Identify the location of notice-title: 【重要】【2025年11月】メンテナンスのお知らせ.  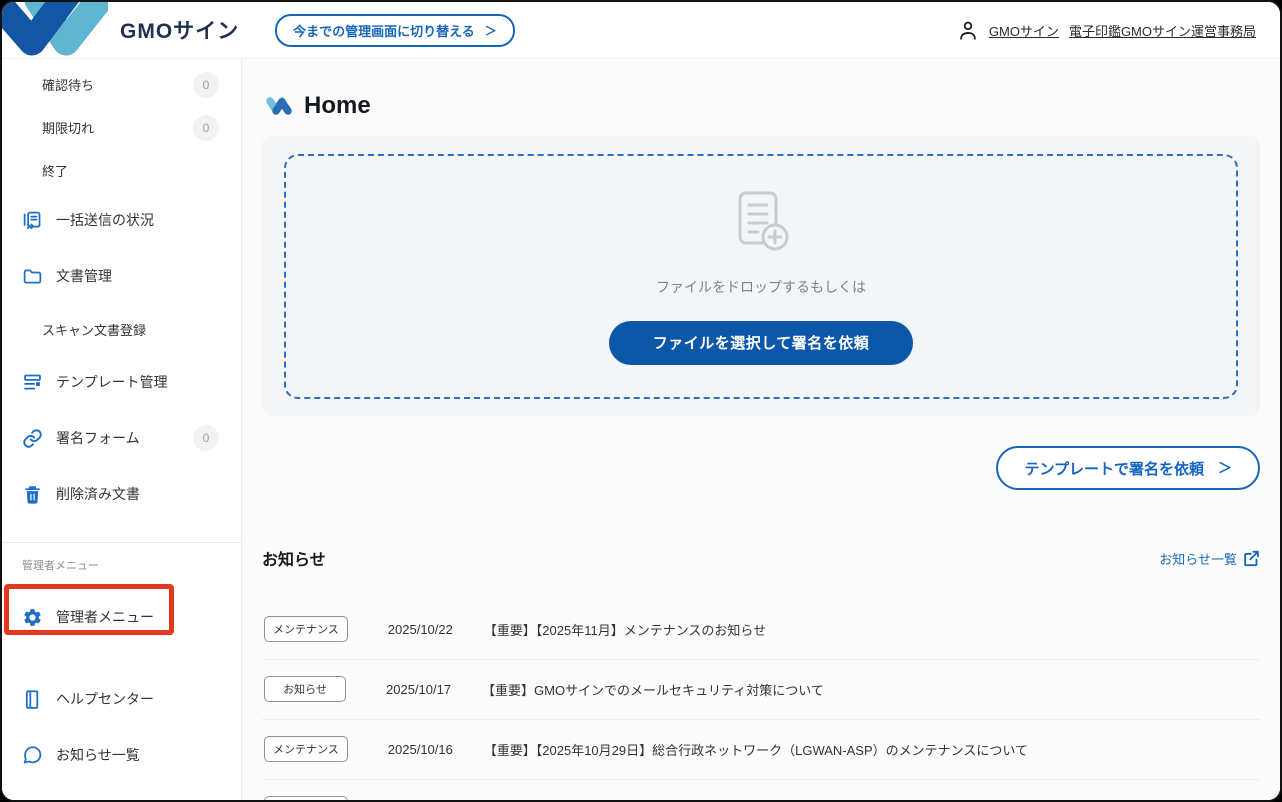
(625, 630).